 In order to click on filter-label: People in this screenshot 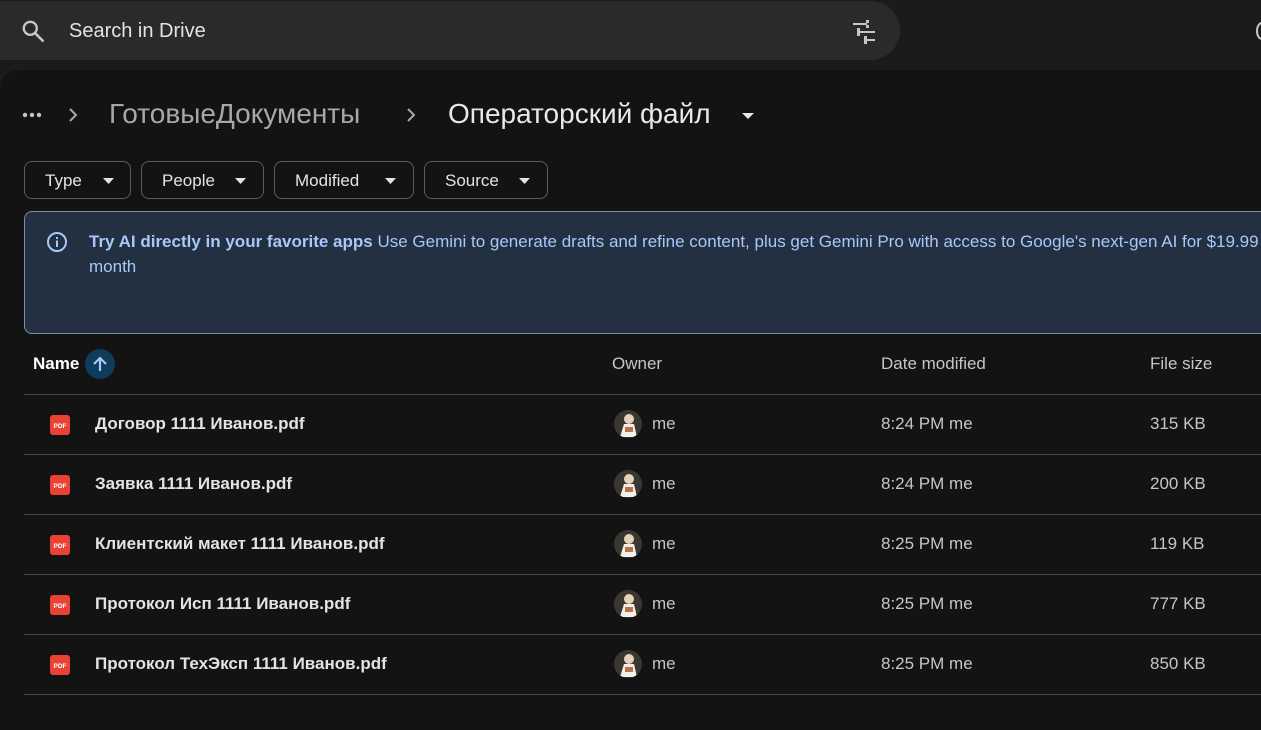, I will do `click(188, 180)`.